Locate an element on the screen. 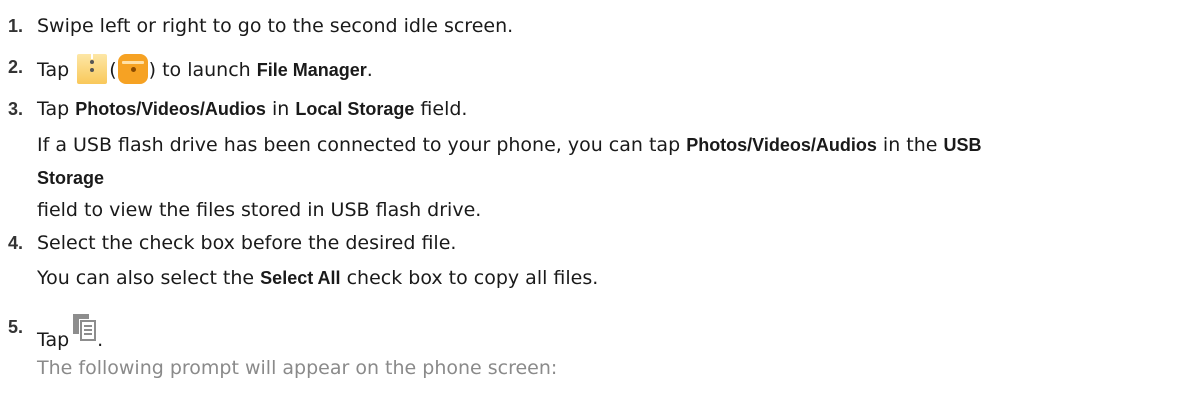 The image size is (1194, 398). note-text: You can also select the is located at coordinates (146, 278).